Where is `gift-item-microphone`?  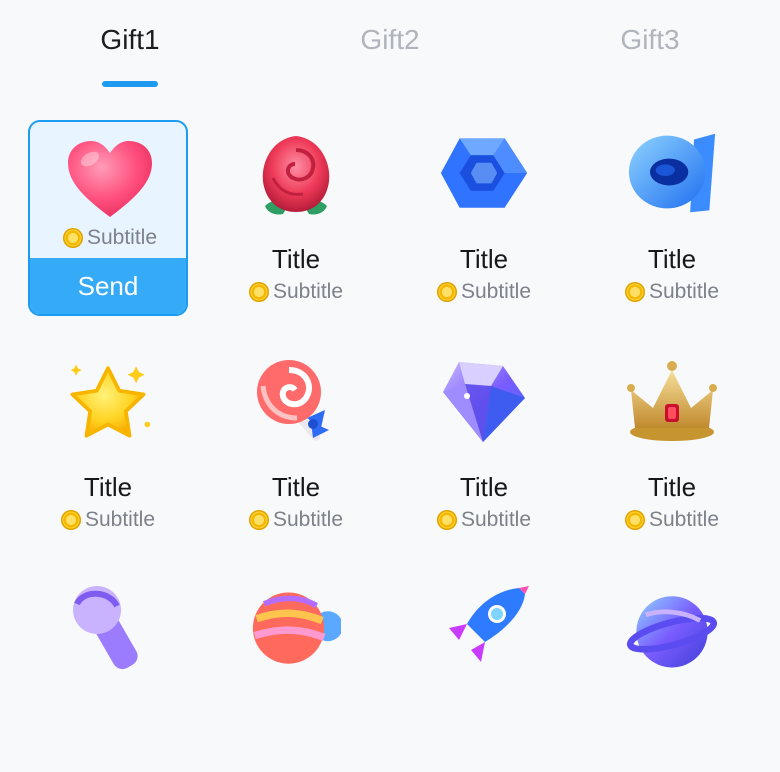 gift-item-microphone is located at coordinates (108, 674).